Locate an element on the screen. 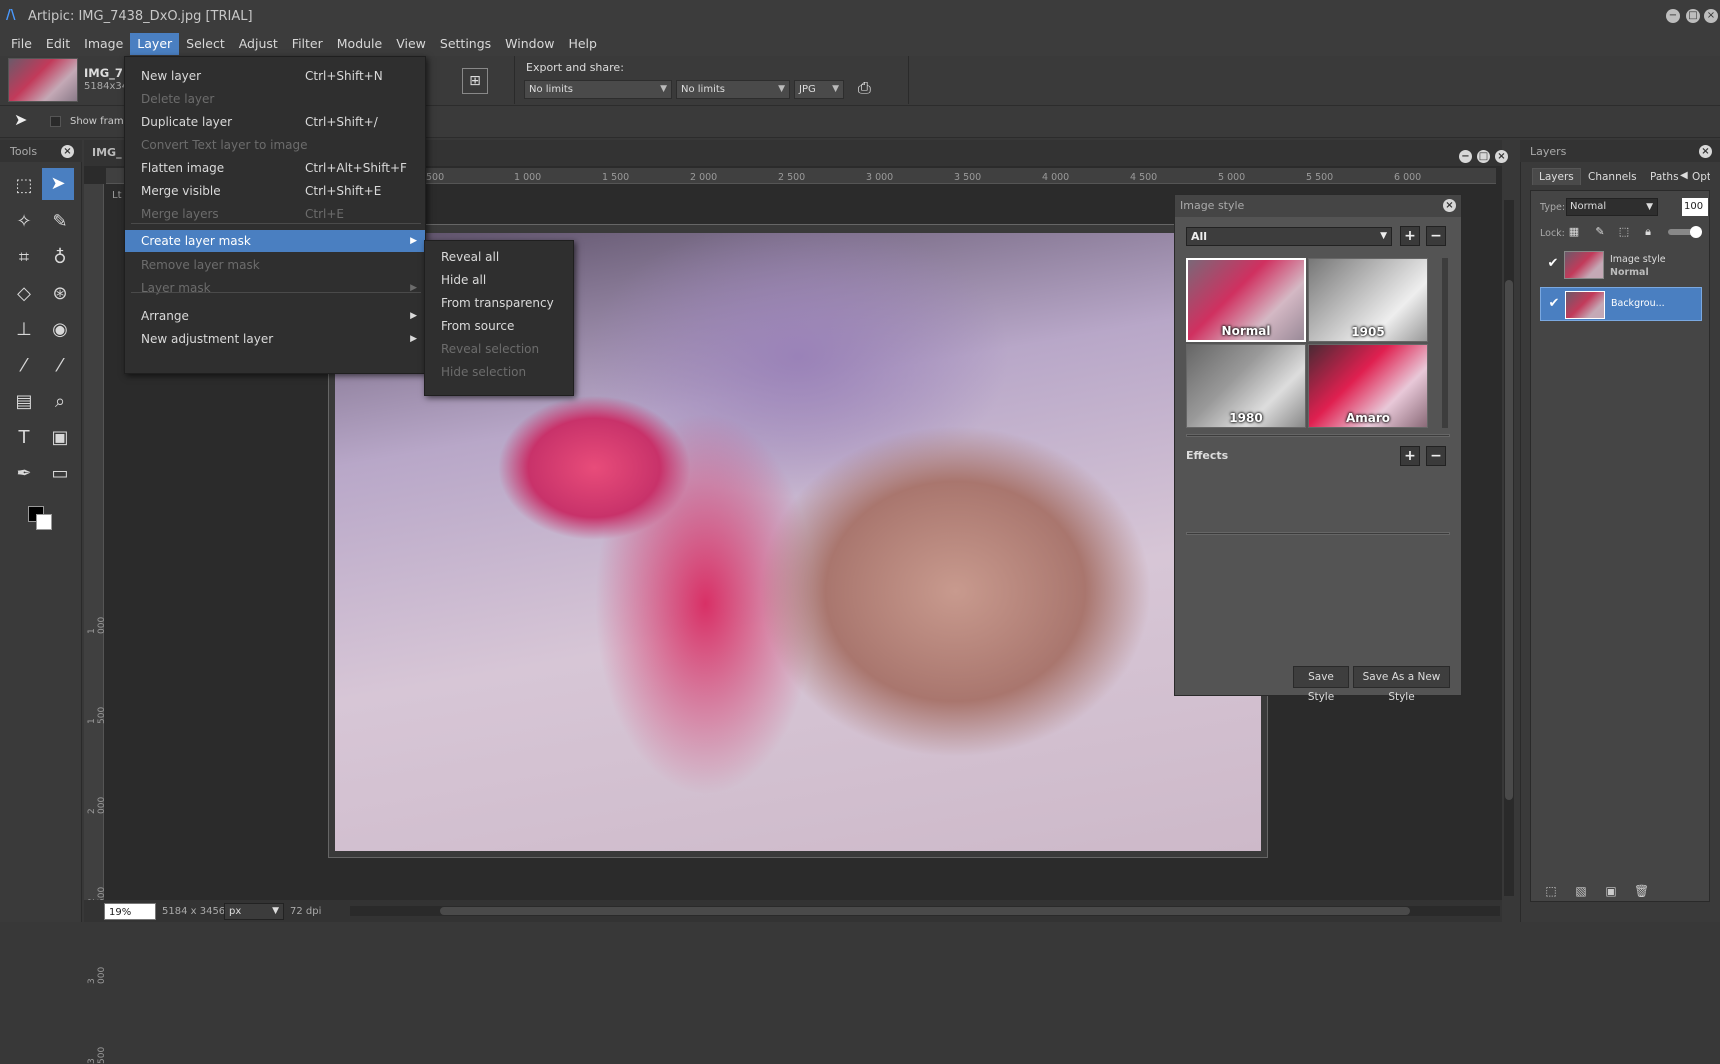 This screenshot has width=1720, height=1064. menu-module: Module is located at coordinates (359, 44).